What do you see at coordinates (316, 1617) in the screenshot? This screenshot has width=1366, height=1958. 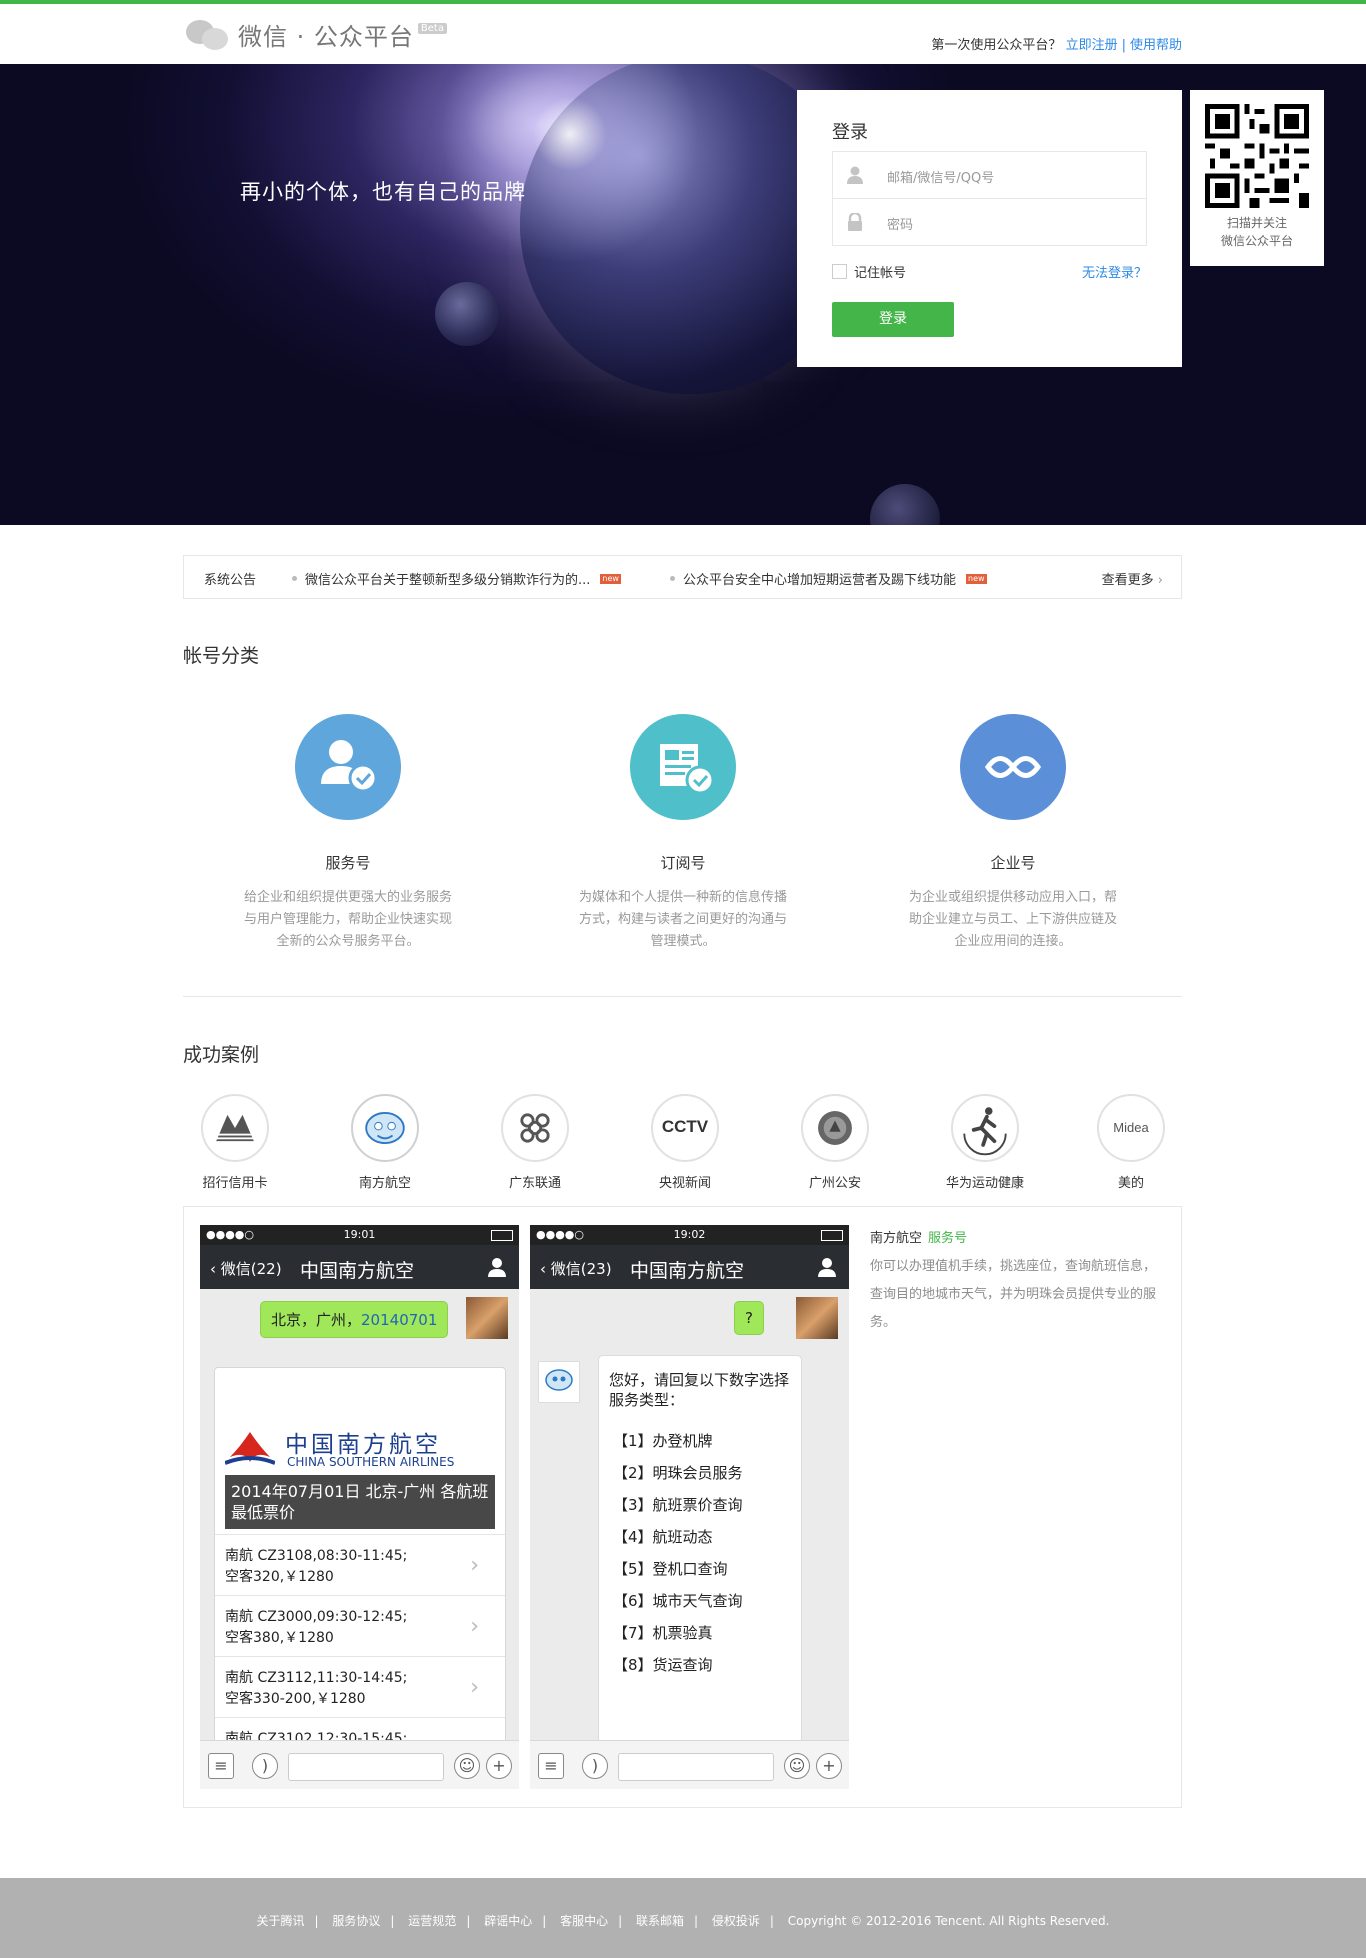 I see `flight-line1: 南航 CZ3000,09:30-12:45;` at bounding box center [316, 1617].